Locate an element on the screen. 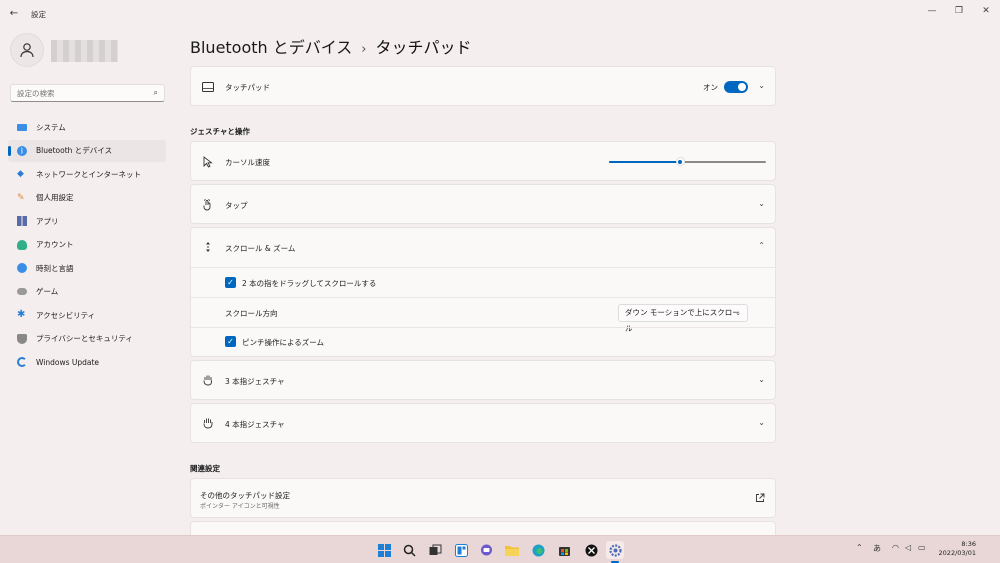 The width and height of the screenshot is (1000, 563). user-name-redacted is located at coordinates (84, 51).